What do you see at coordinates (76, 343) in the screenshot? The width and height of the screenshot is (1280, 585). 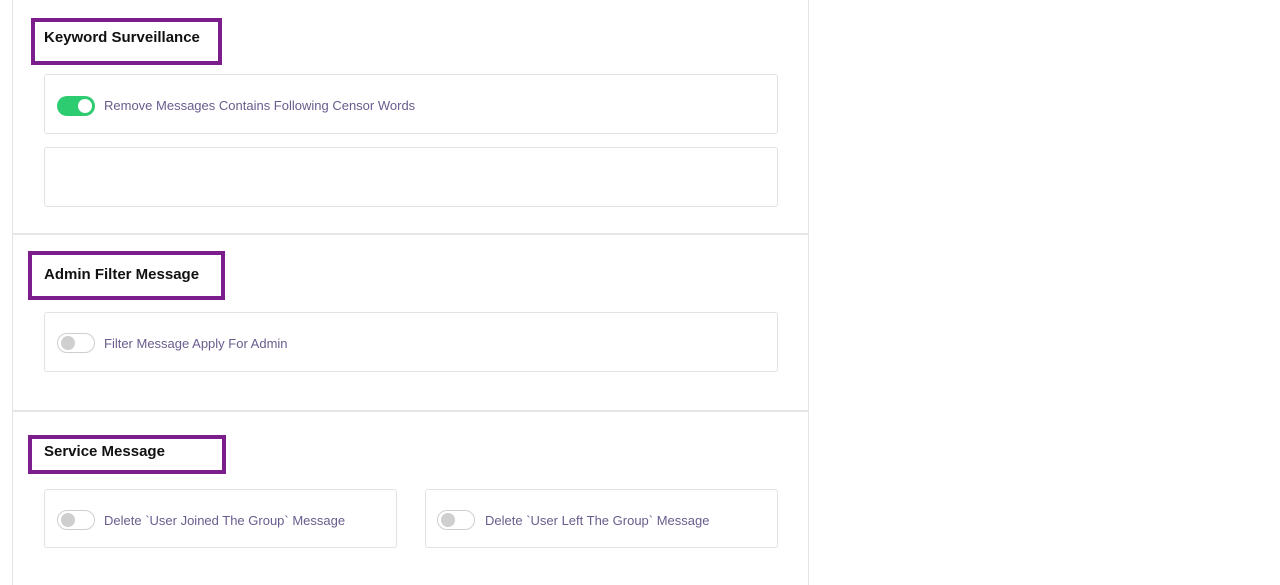 I see `filter-apply-admin-toggle` at bounding box center [76, 343].